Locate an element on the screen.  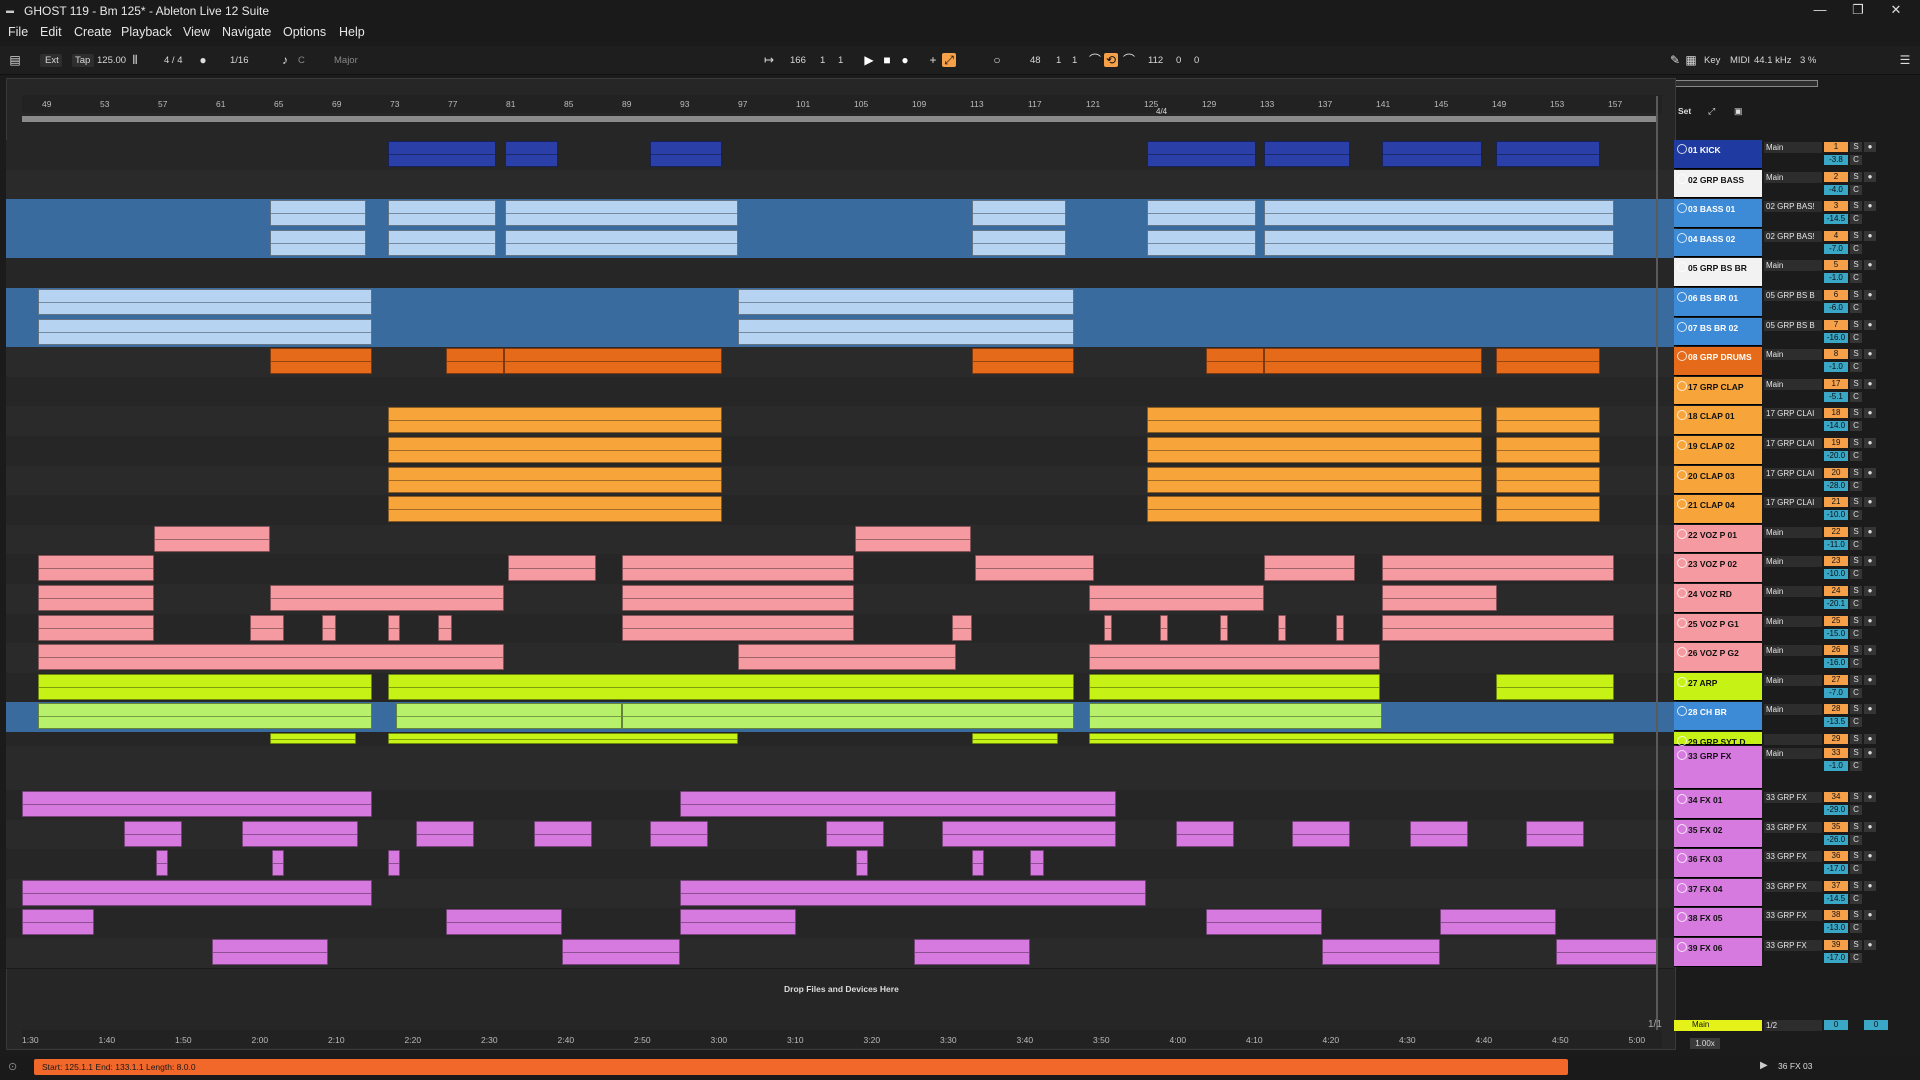
track-activator: 35 is located at coordinates (1836, 826).